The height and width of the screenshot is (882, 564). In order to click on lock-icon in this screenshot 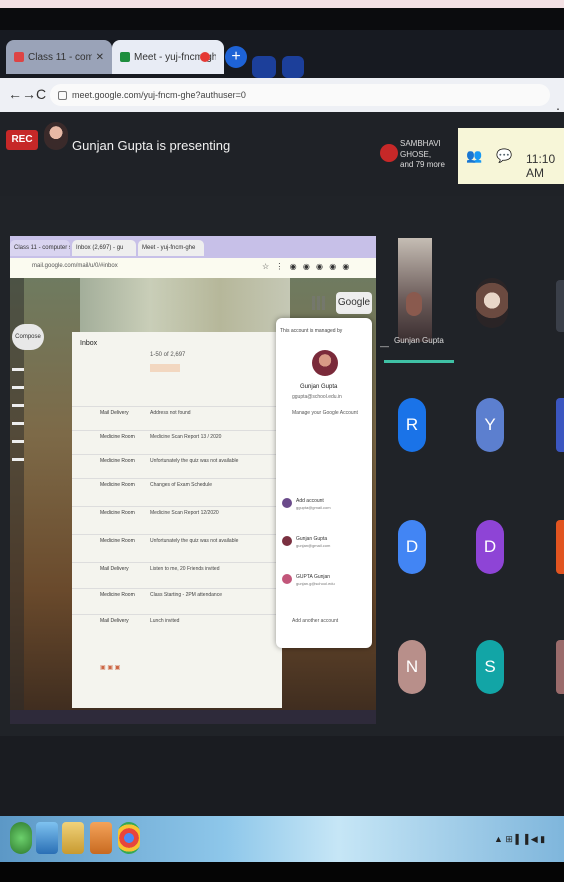, I will do `click(62, 95)`.